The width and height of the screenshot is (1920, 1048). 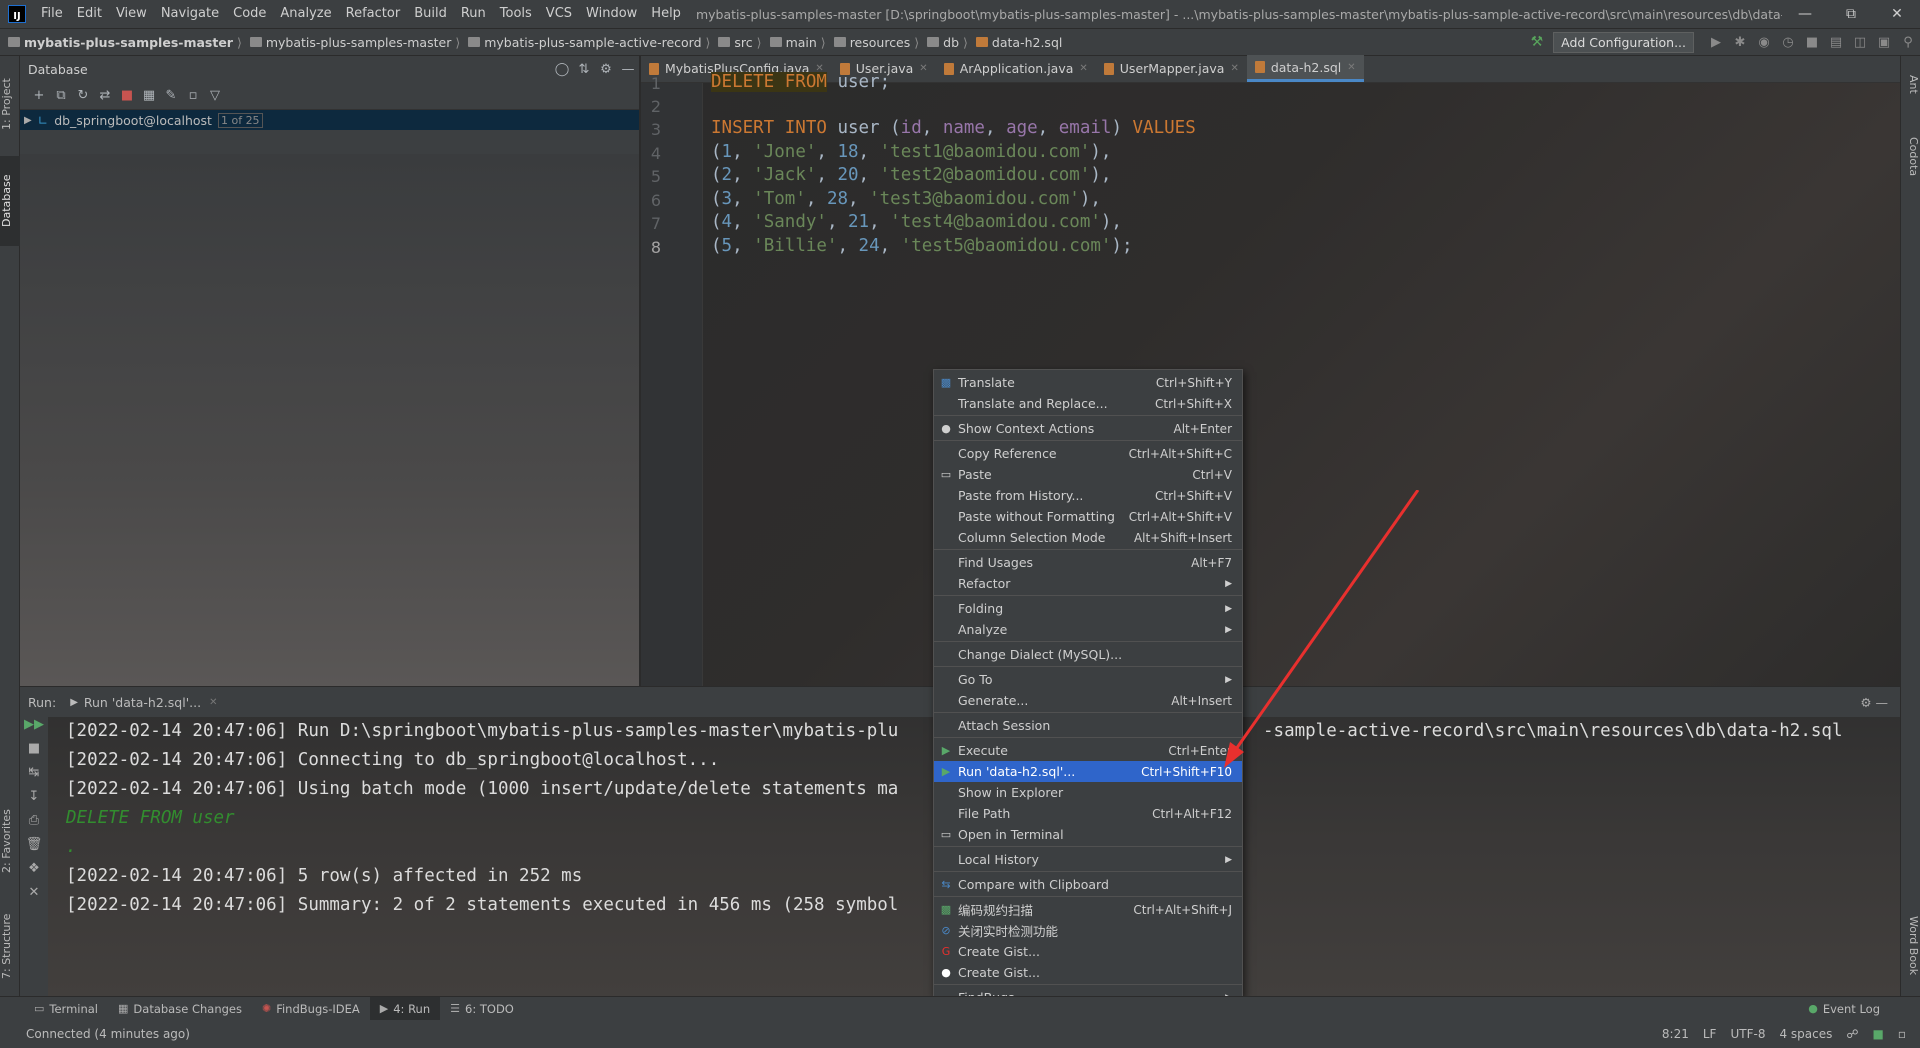 What do you see at coordinates (1675, 1034) in the screenshot?
I see `caret-position: 8:21` at bounding box center [1675, 1034].